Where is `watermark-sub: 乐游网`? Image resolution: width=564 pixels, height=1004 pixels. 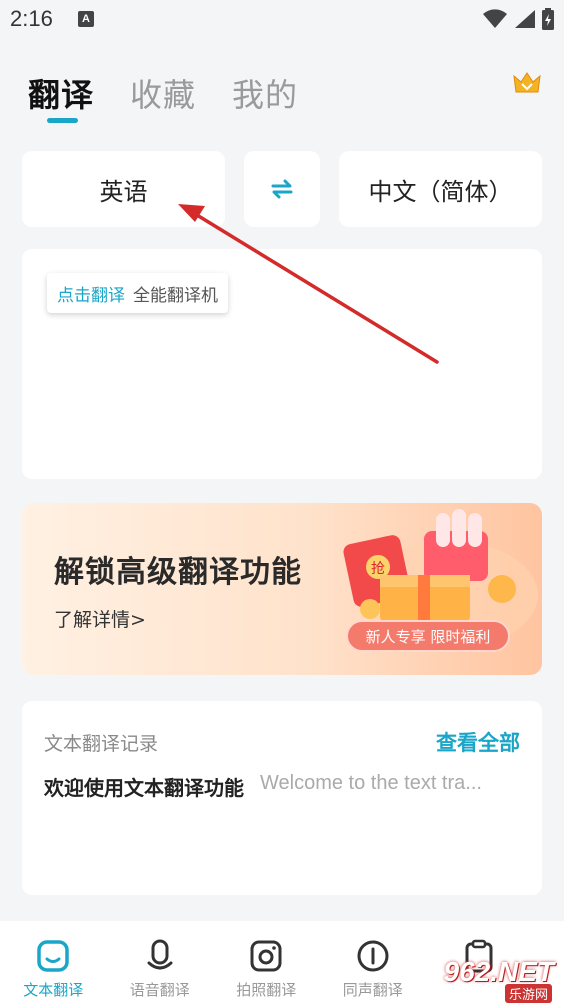
watermark-sub: 乐游网 is located at coordinates (528, 993).